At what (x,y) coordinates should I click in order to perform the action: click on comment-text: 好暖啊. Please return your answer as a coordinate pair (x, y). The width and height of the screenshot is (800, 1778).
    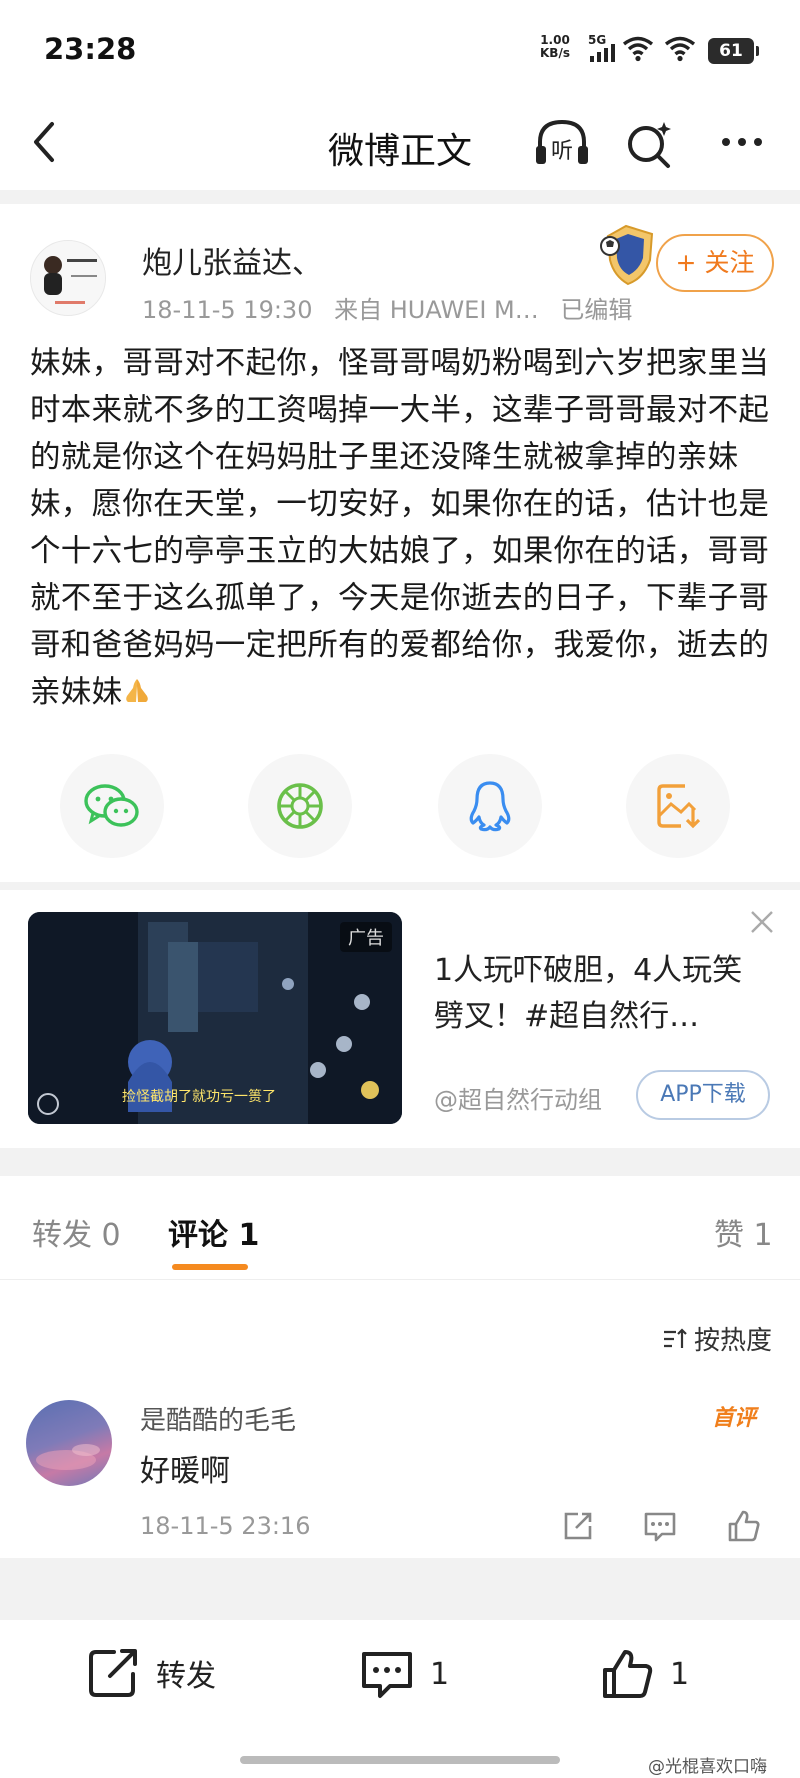
    Looking at the image, I should click on (185, 1471).